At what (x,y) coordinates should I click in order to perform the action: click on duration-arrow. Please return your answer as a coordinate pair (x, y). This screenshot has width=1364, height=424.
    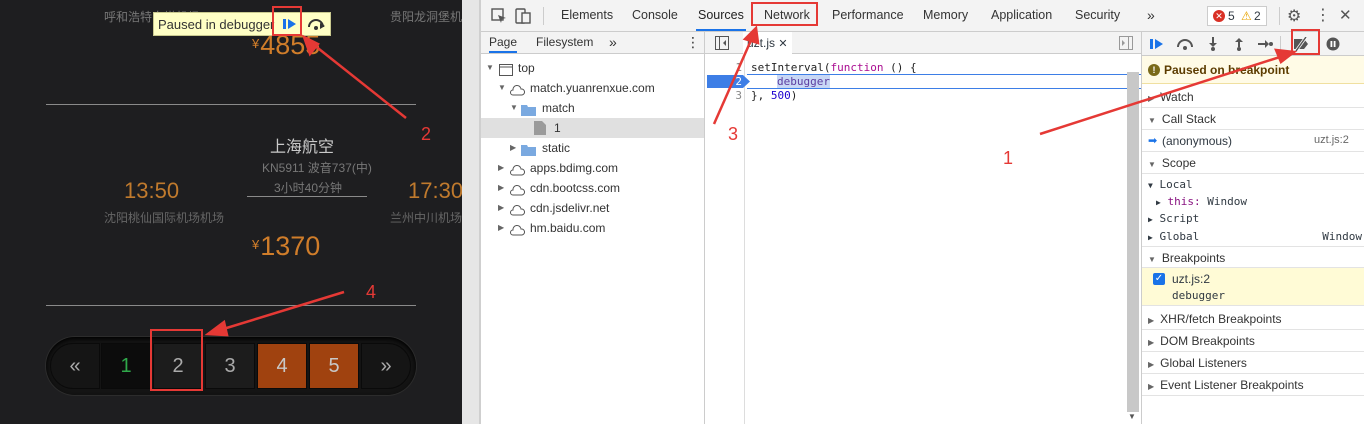
    Looking at the image, I should click on (307, 196).